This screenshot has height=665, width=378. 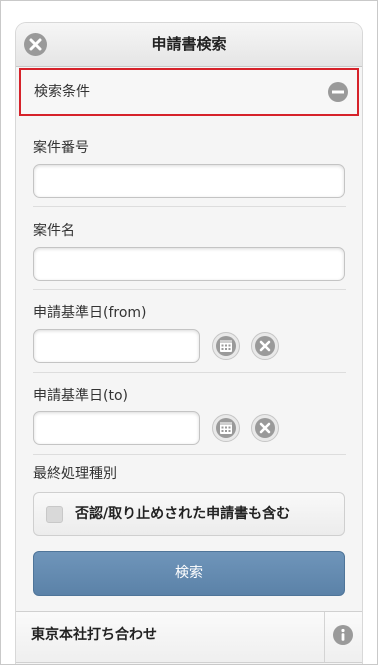 What do you see at coordinates (189, 181) in the screenshot?
I see `case-number-input` at bounding box center [189, 181].